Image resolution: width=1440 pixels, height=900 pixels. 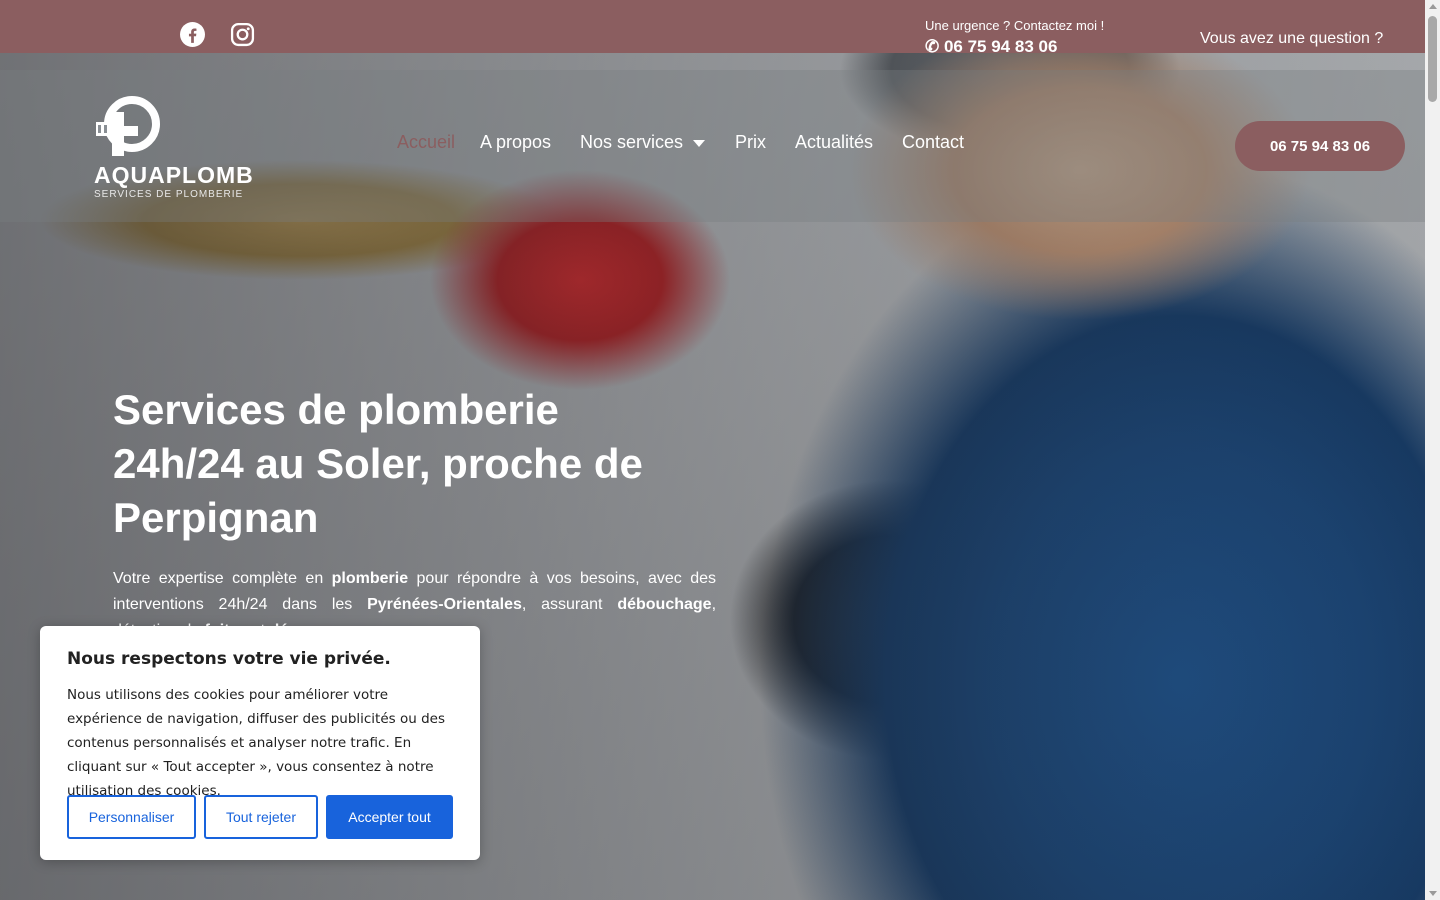 I want to click on instagram-icon, so click(x=242, y=34).